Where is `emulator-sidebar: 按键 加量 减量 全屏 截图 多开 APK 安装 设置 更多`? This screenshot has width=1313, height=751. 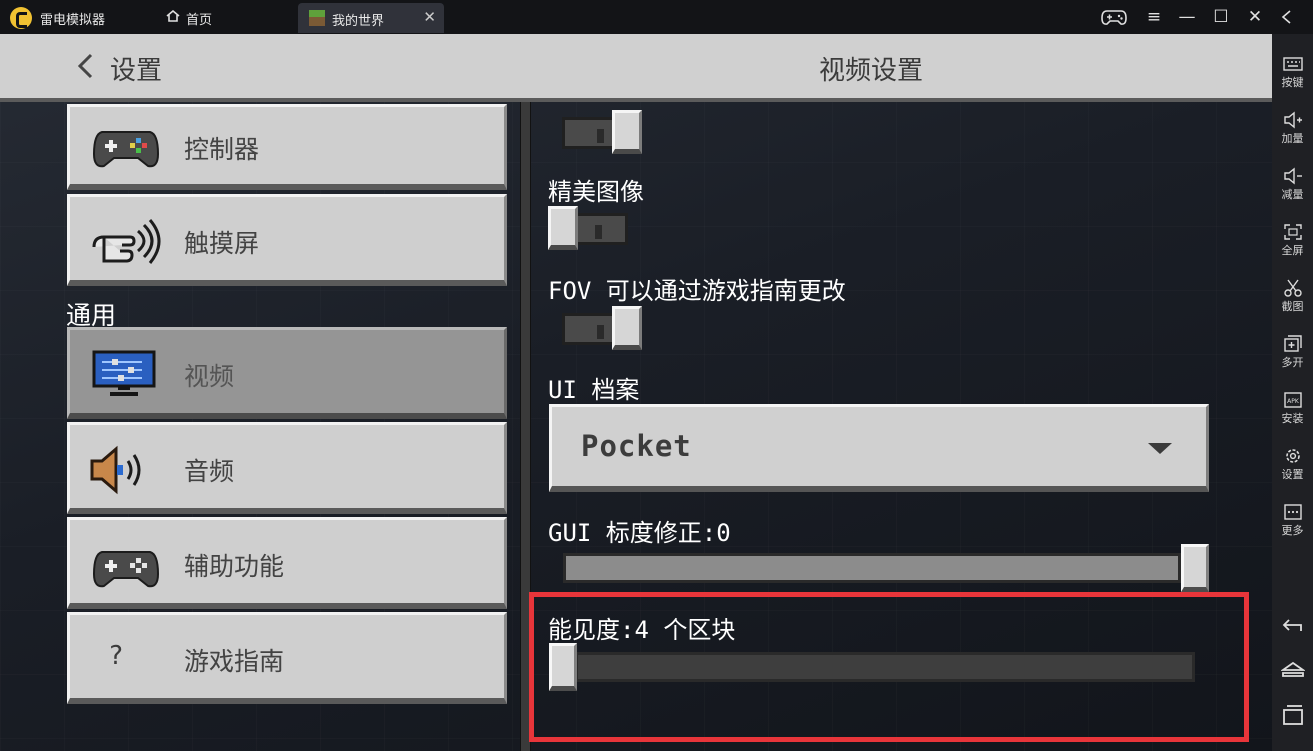 emulator-sidebar: 按键 加量 减量 全屏 截图 多开 APK 安装 设置 更多 is located at coordinates (1292, 392).